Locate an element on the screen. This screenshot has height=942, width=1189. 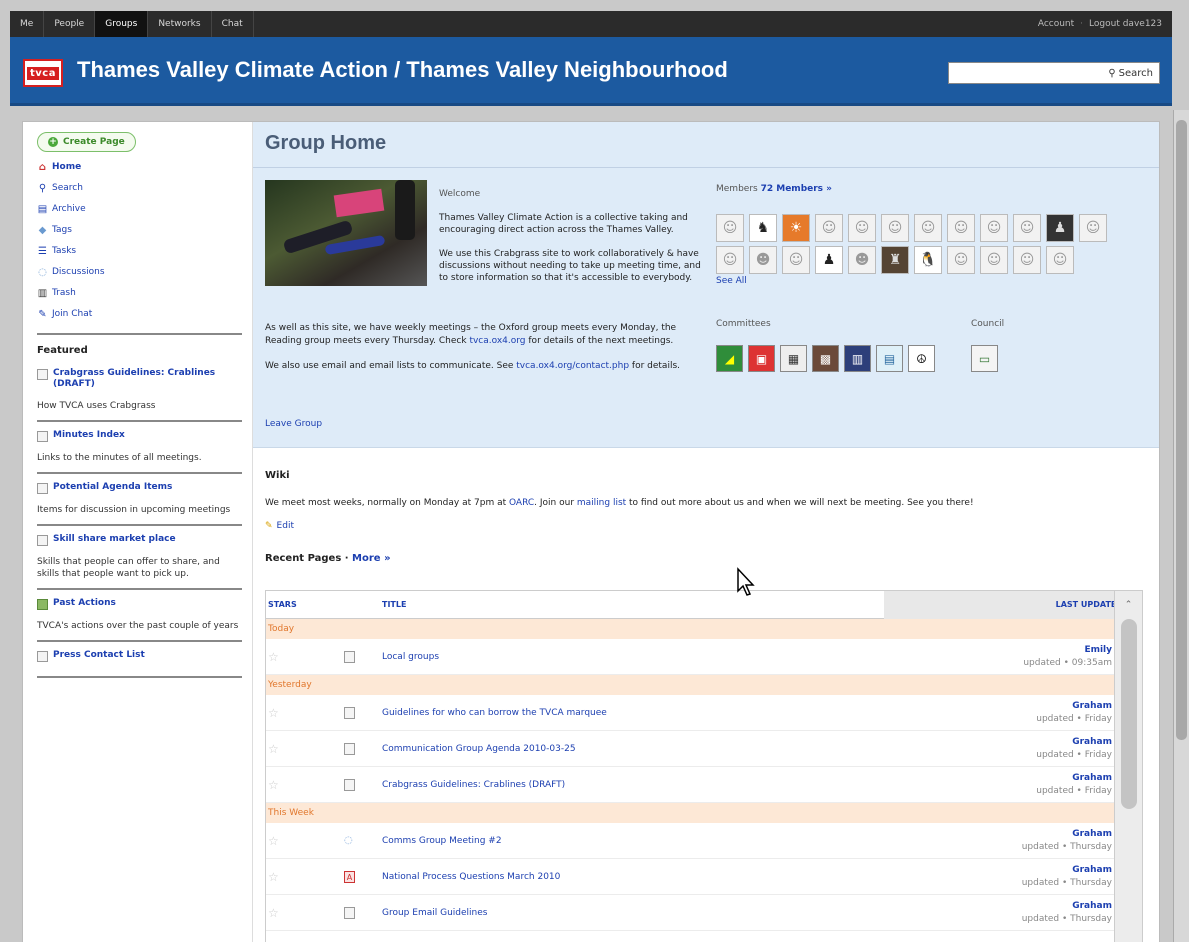
oarc-link: OARC is located at coordinates (521, 503).